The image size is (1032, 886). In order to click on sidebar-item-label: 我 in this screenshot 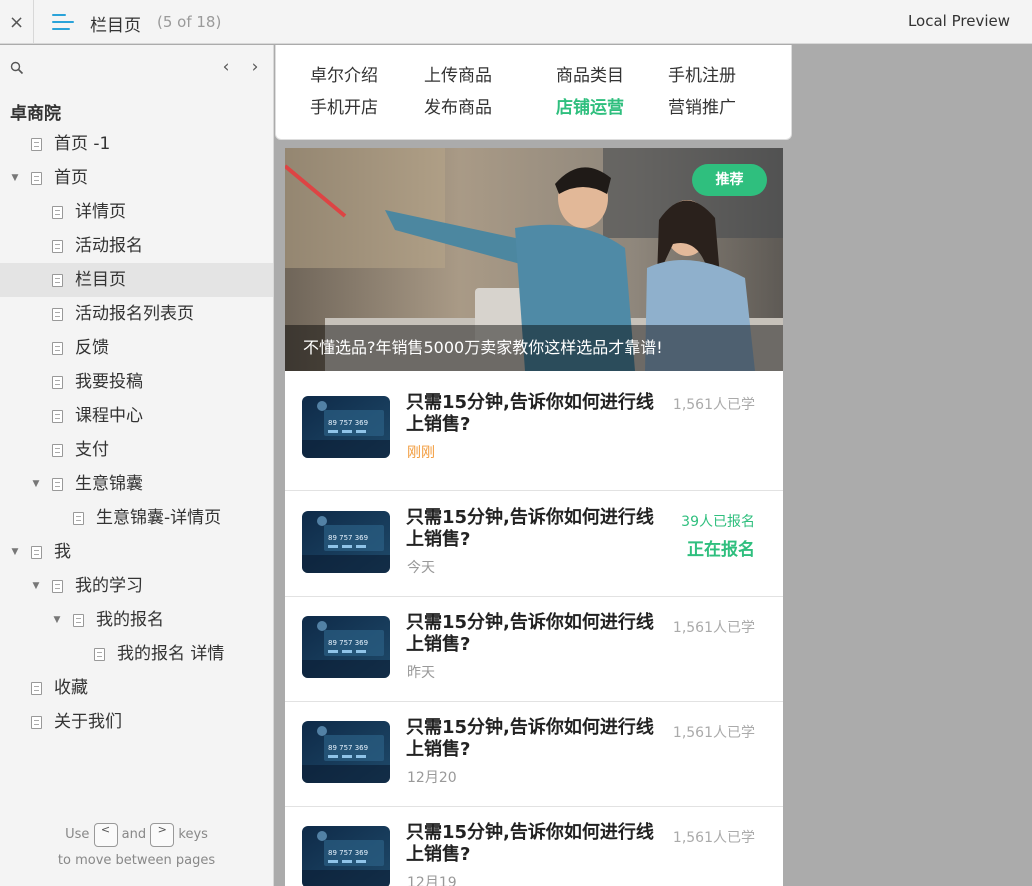, I will do `click(62, 552)`.